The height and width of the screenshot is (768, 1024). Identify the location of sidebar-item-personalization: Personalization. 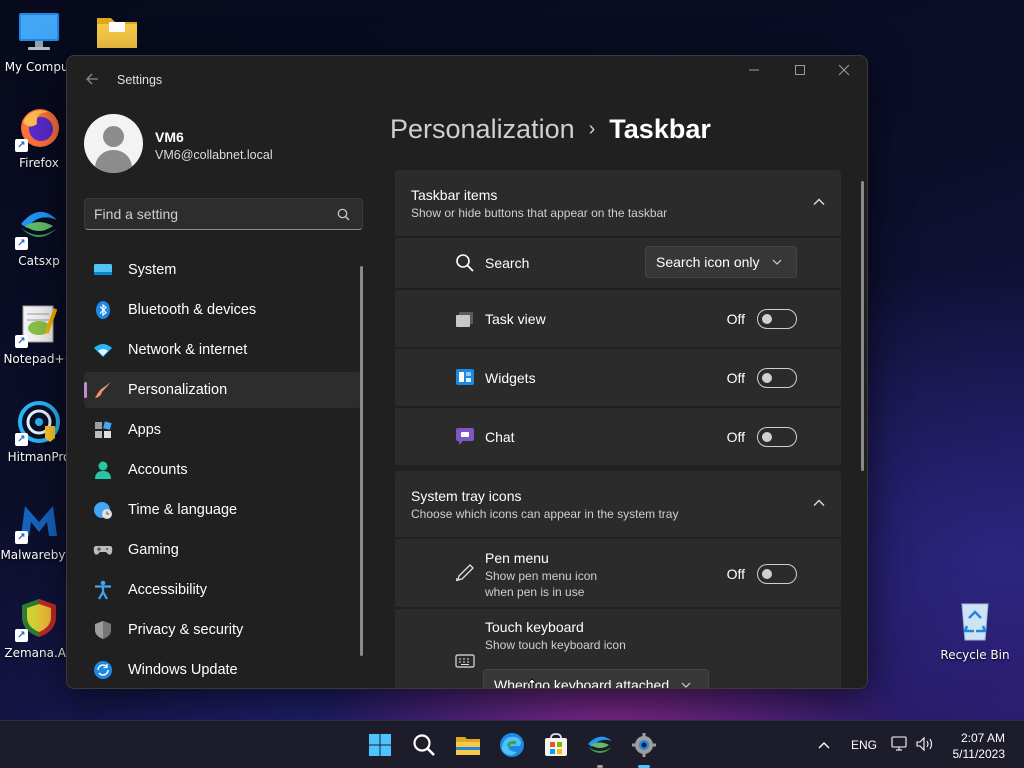
(223, 390).